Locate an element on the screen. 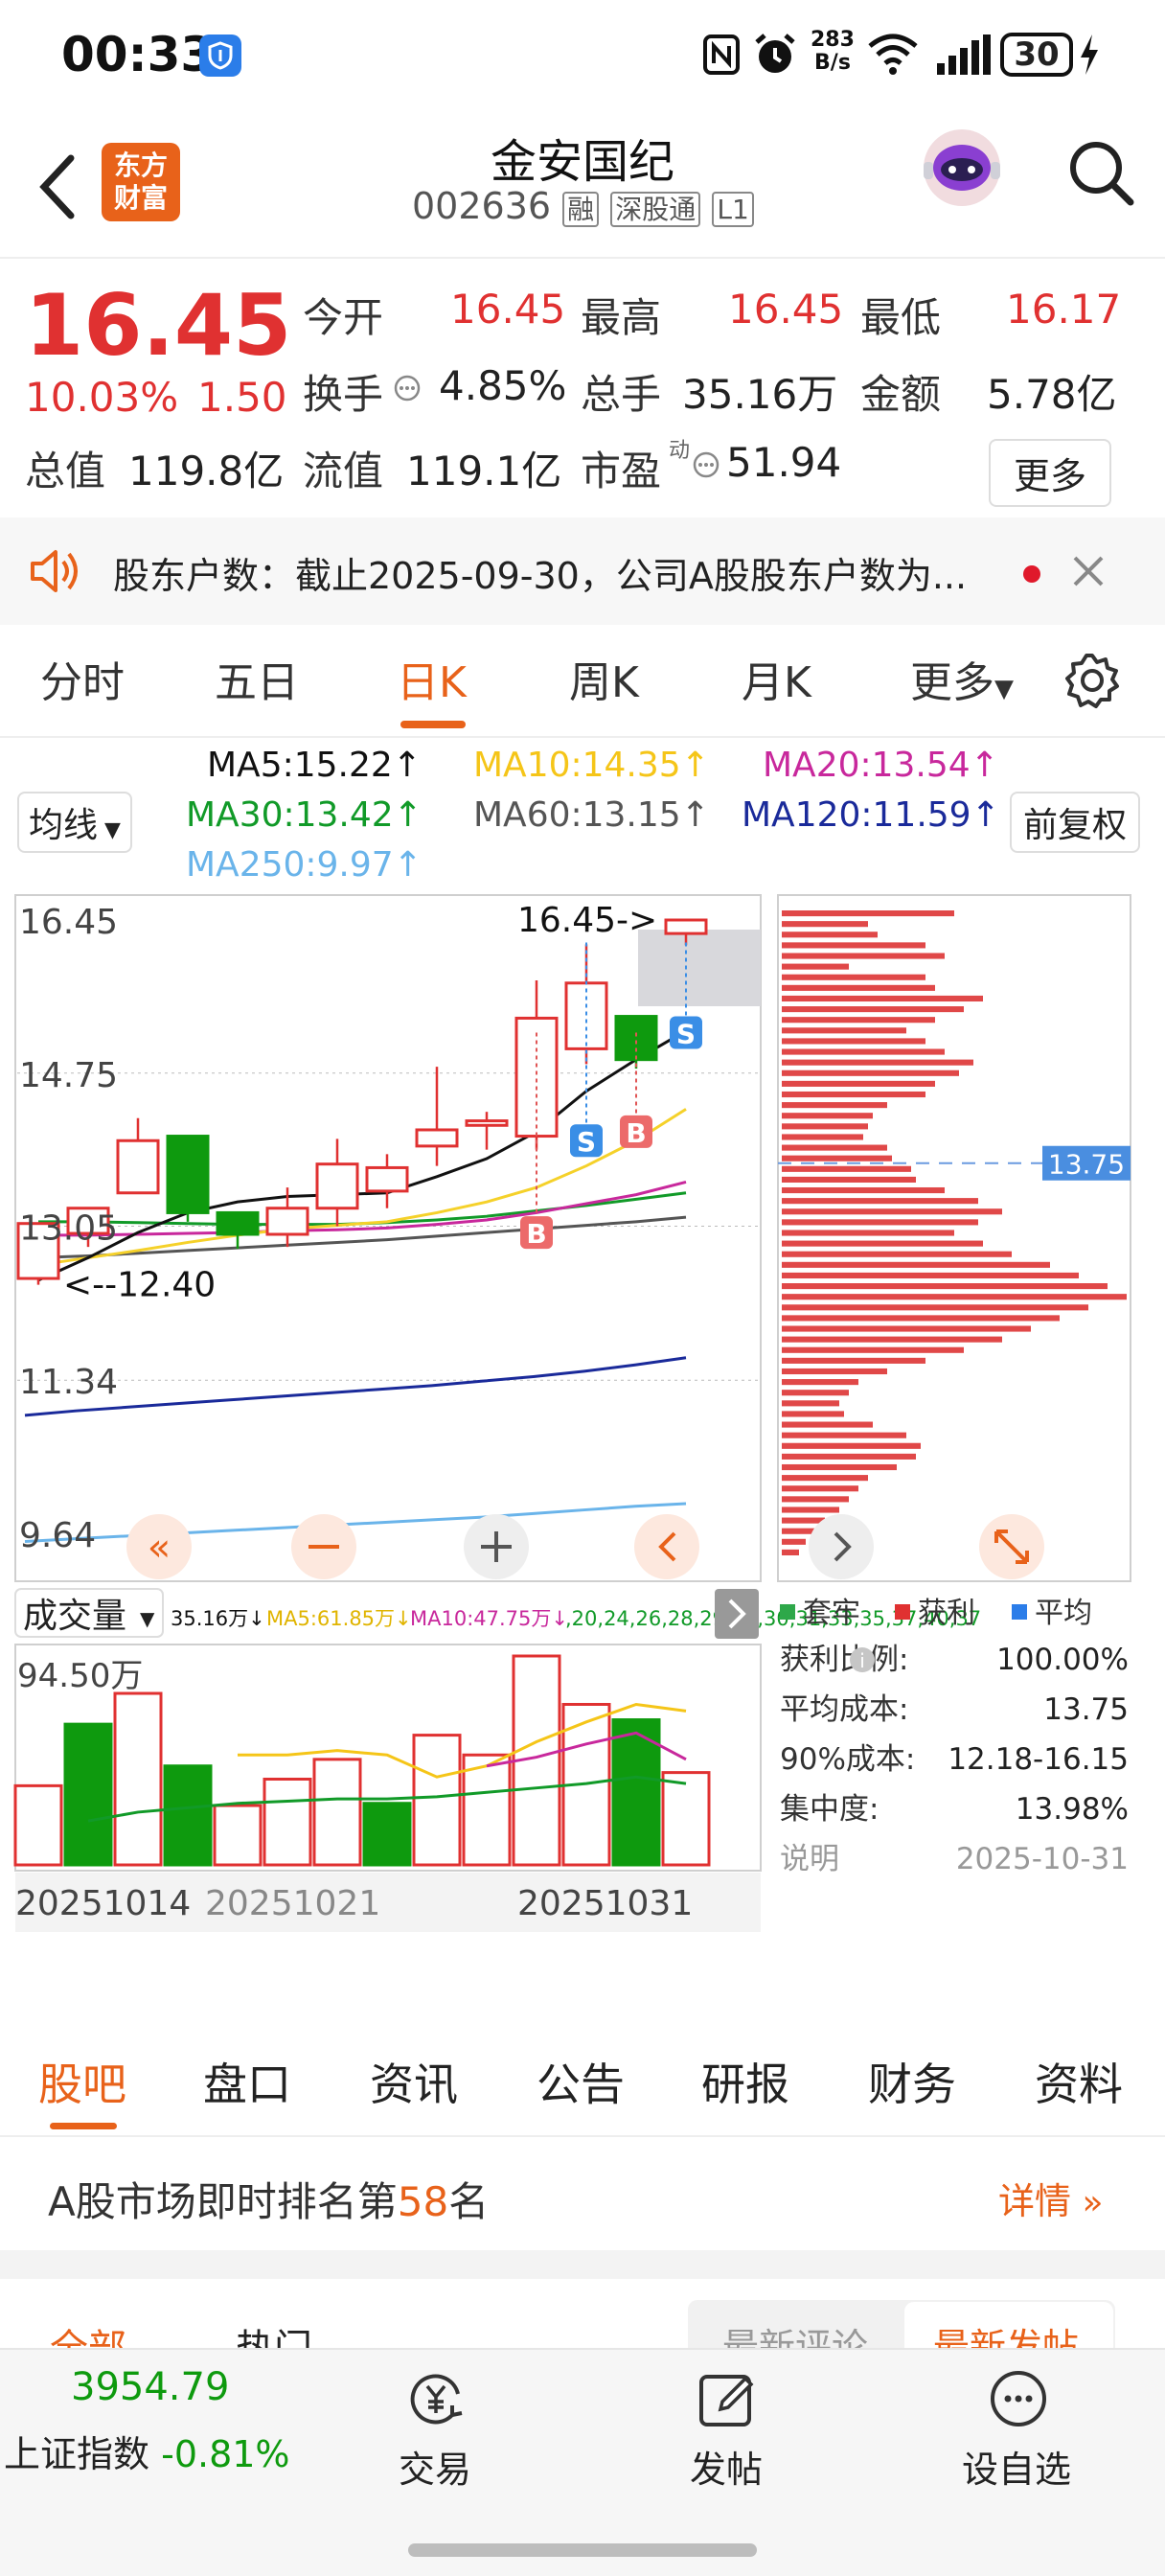 This screenshot has height=2576, width=1165. tab-announcements: 公告 is located at coordinates (581, 2081).